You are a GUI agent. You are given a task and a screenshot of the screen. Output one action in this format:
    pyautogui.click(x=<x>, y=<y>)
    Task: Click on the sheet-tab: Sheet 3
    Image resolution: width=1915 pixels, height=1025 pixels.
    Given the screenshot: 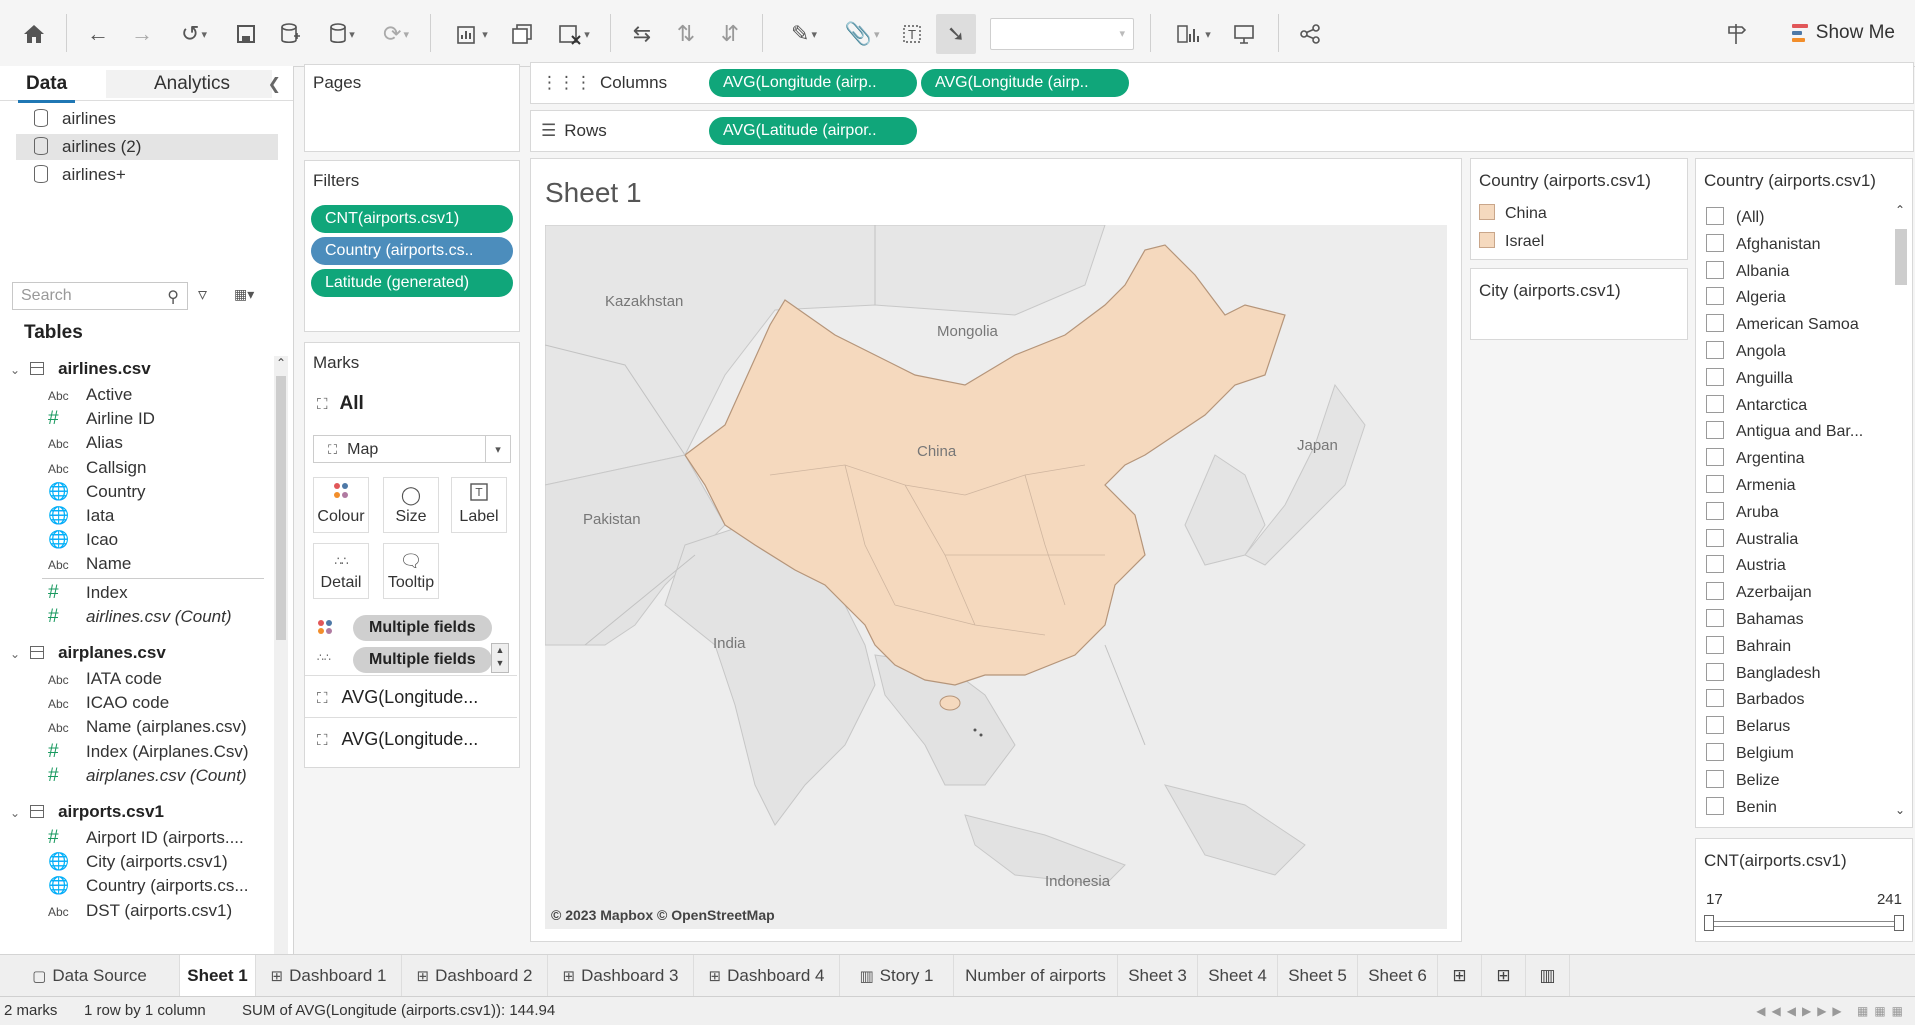 What is the action you would take?
    pyautogui.click(x=1158, y=976)
    